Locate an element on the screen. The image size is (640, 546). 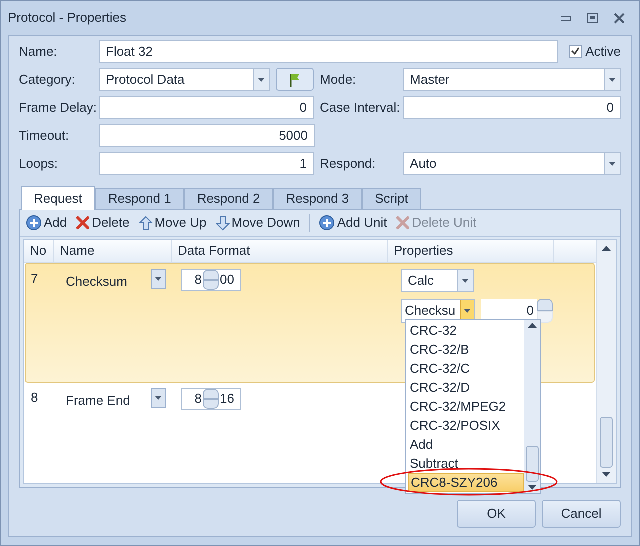
row-number: 8 is located at coordinates (35, 398).